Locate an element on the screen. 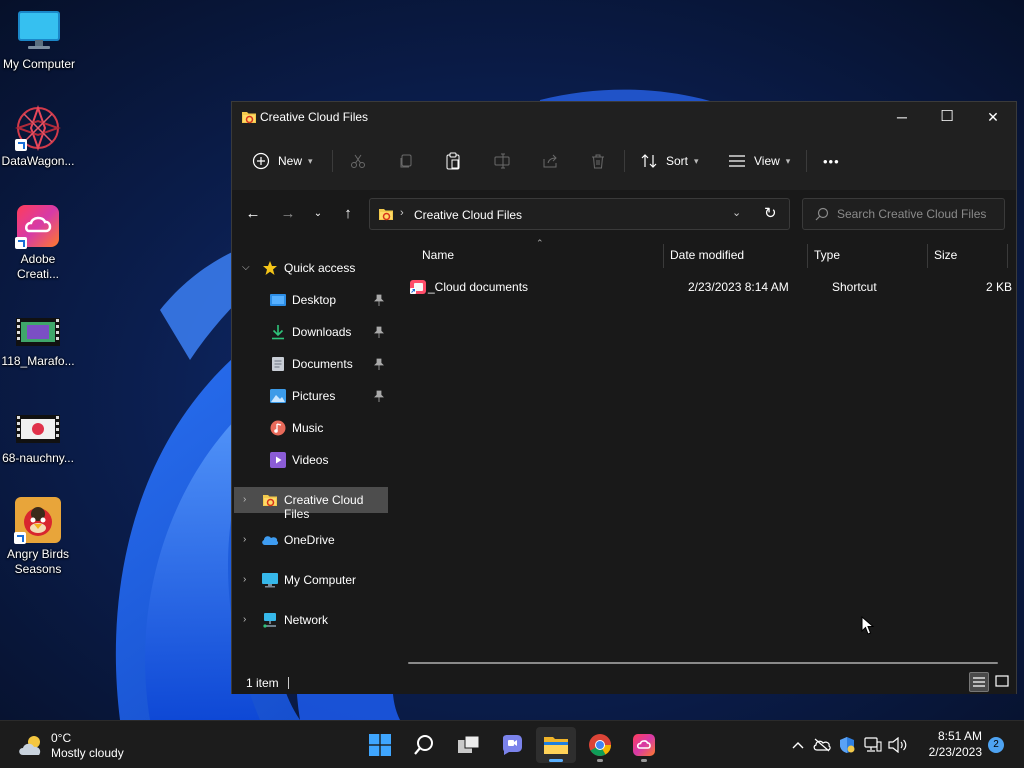 The width and height of the screenshot is (1024, 768). address-bar: › Creative Cloud Files ⌄ ↻ is located at coordinates (579, 214).